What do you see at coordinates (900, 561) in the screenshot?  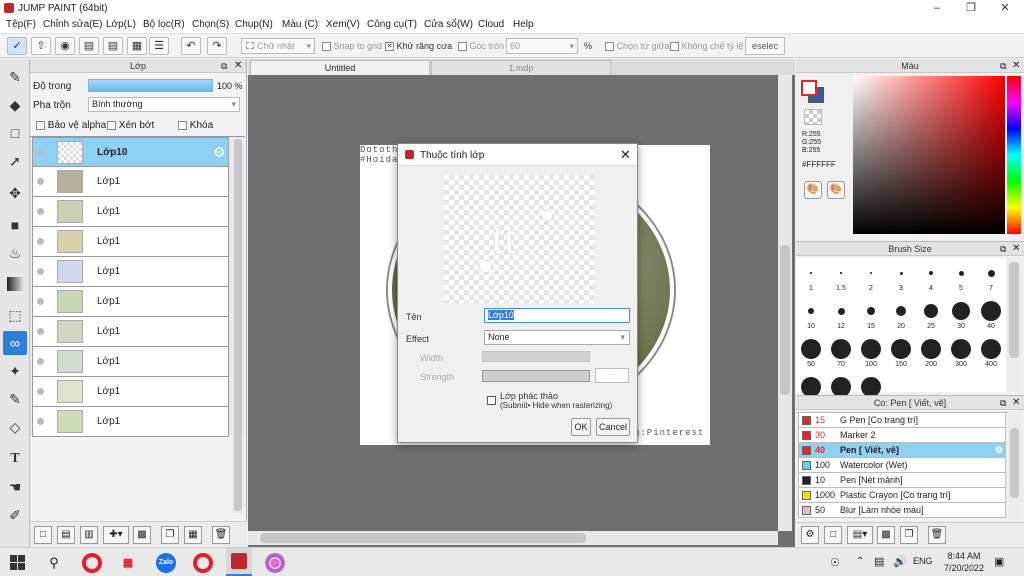 I see `volume-icon: 🔊` at bounding box center [900, 561].